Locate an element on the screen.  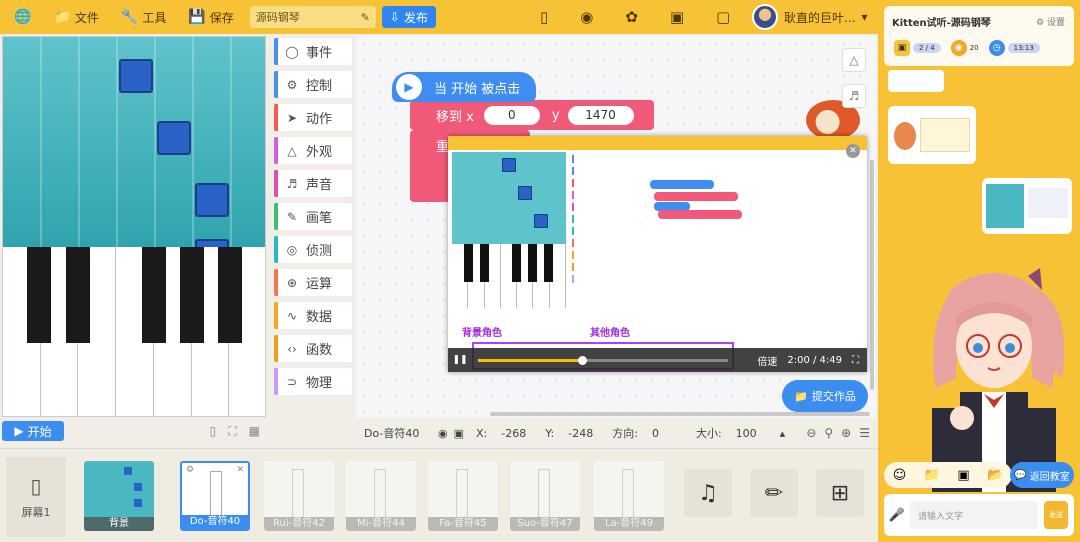
vertical-scrollbar is located at coordinates (872, 275).